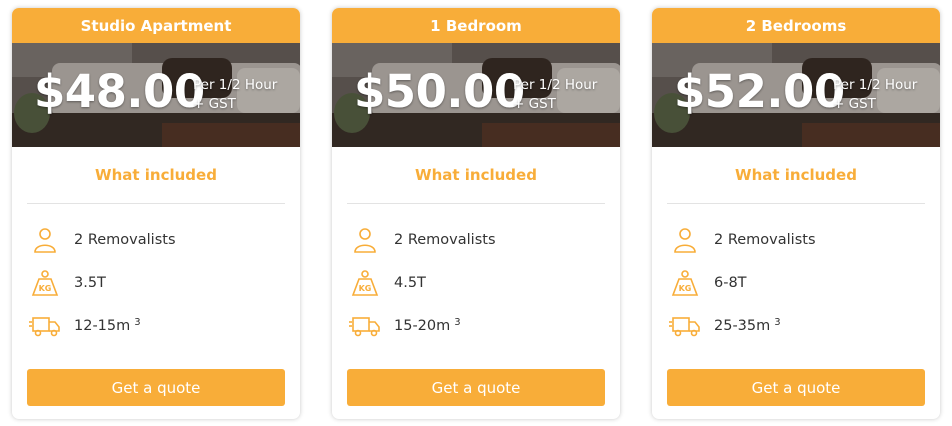  What do you see at coordinates (476, 282) in the screenshot?
I see `feature-weight: KG 4.5T` at bounding box center [476, 282].